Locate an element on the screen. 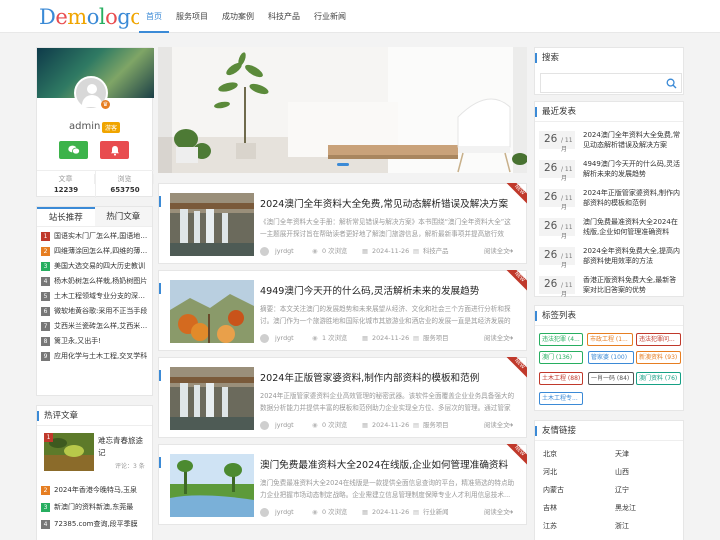 The width and height of the screenshot is (720, 540). hot-featured-title: 难忘青春旅途记 is located at coordinates (122, 447).